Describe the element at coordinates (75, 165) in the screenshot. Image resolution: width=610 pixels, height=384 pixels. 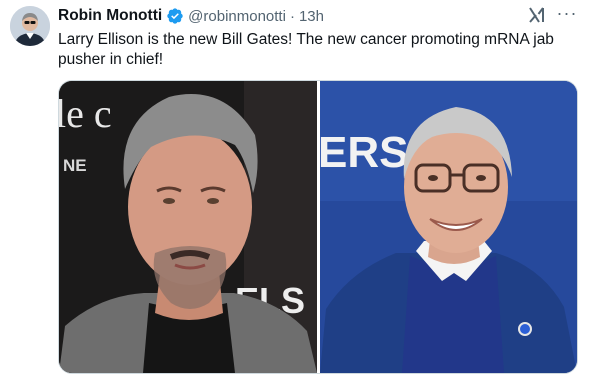
I see `backdrop-text-ne: NE` at that location.